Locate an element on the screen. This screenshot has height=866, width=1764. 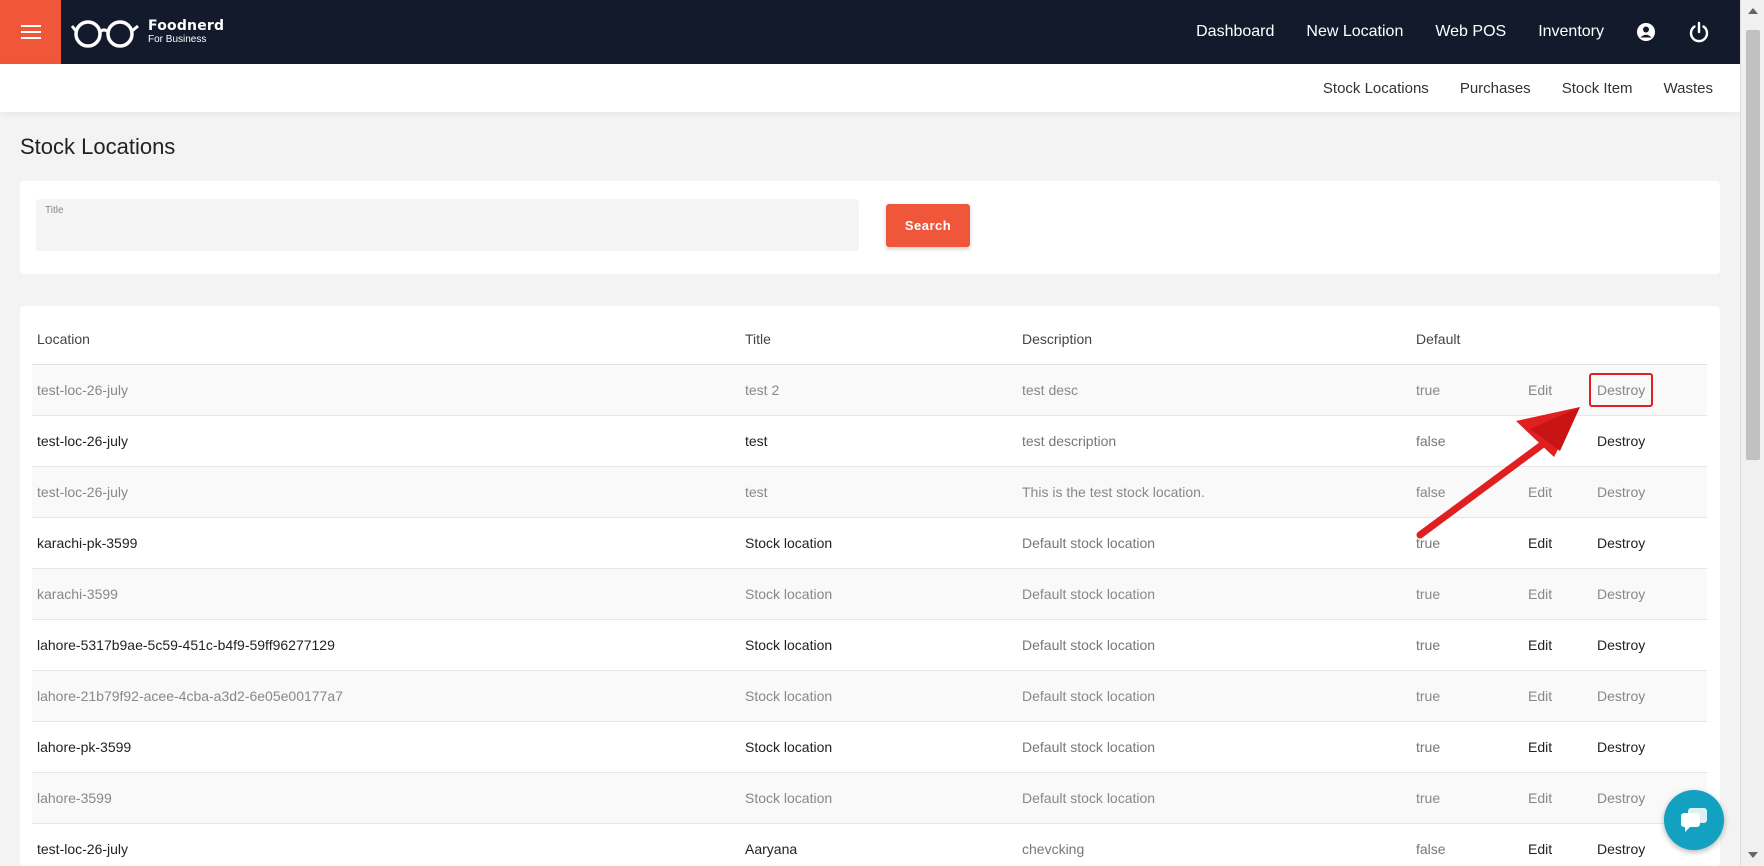
page-scrollbar is located at coordinates (1752, 433).